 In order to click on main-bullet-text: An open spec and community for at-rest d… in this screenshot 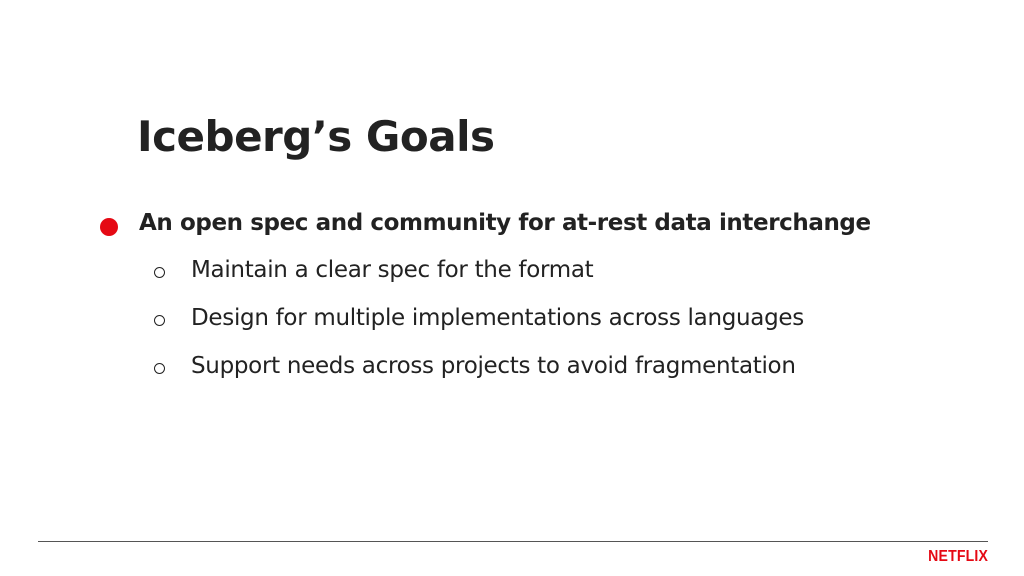, I will do `click(505, 223)`.